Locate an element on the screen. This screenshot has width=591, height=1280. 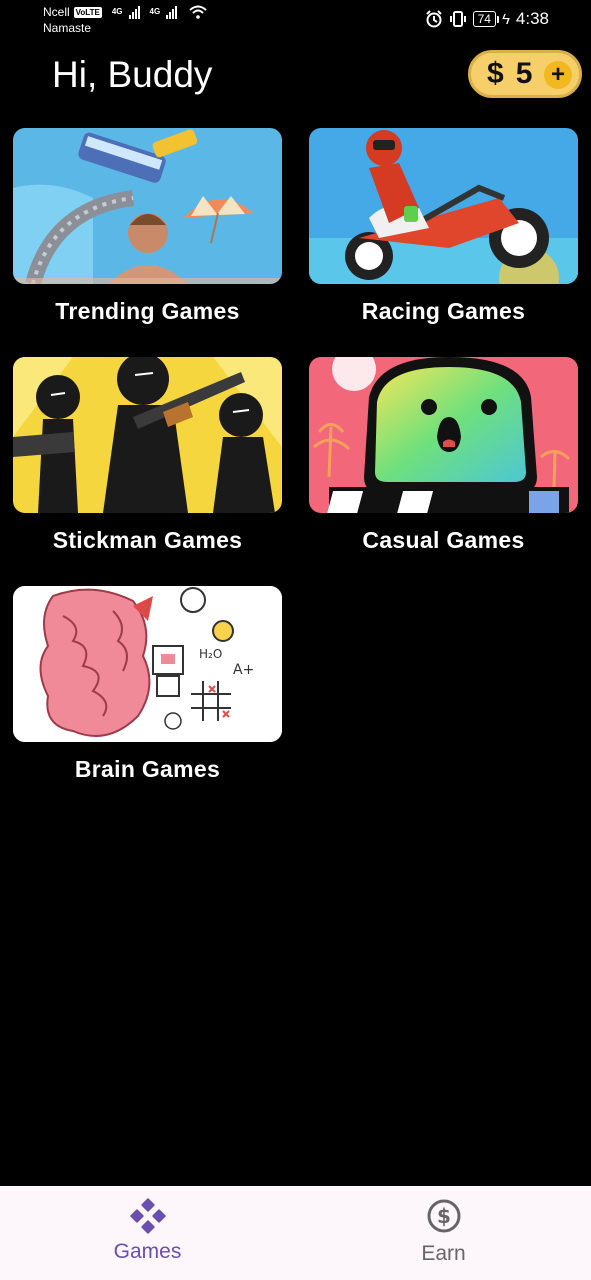
battery-icon: 74 is located at coordinates (486, 19).